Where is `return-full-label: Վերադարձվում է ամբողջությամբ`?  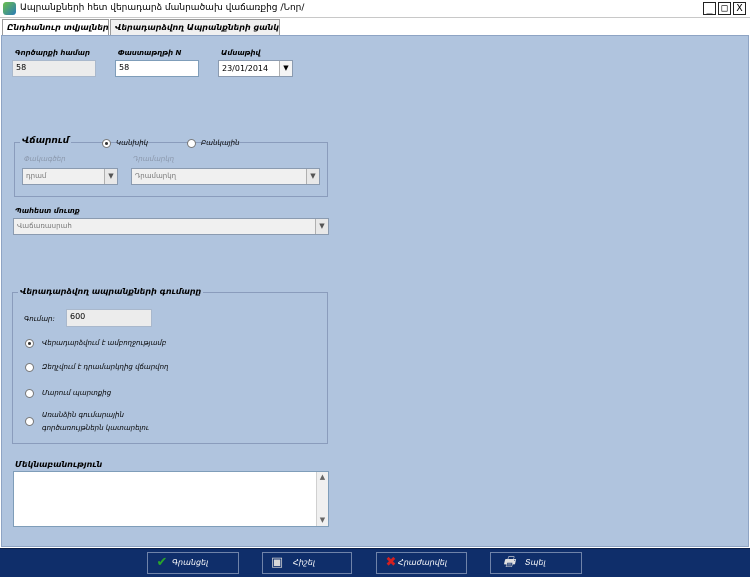
return-full-label: Վերադարձվում է ամբողջությամբ is located at coordinates (104, 343).